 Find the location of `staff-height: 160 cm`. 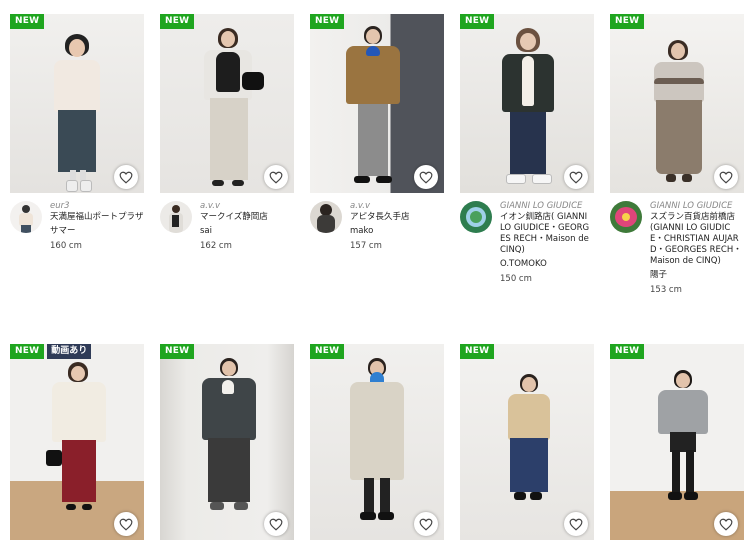

staff-height: 160 cm is located at coordinates (66, 246).